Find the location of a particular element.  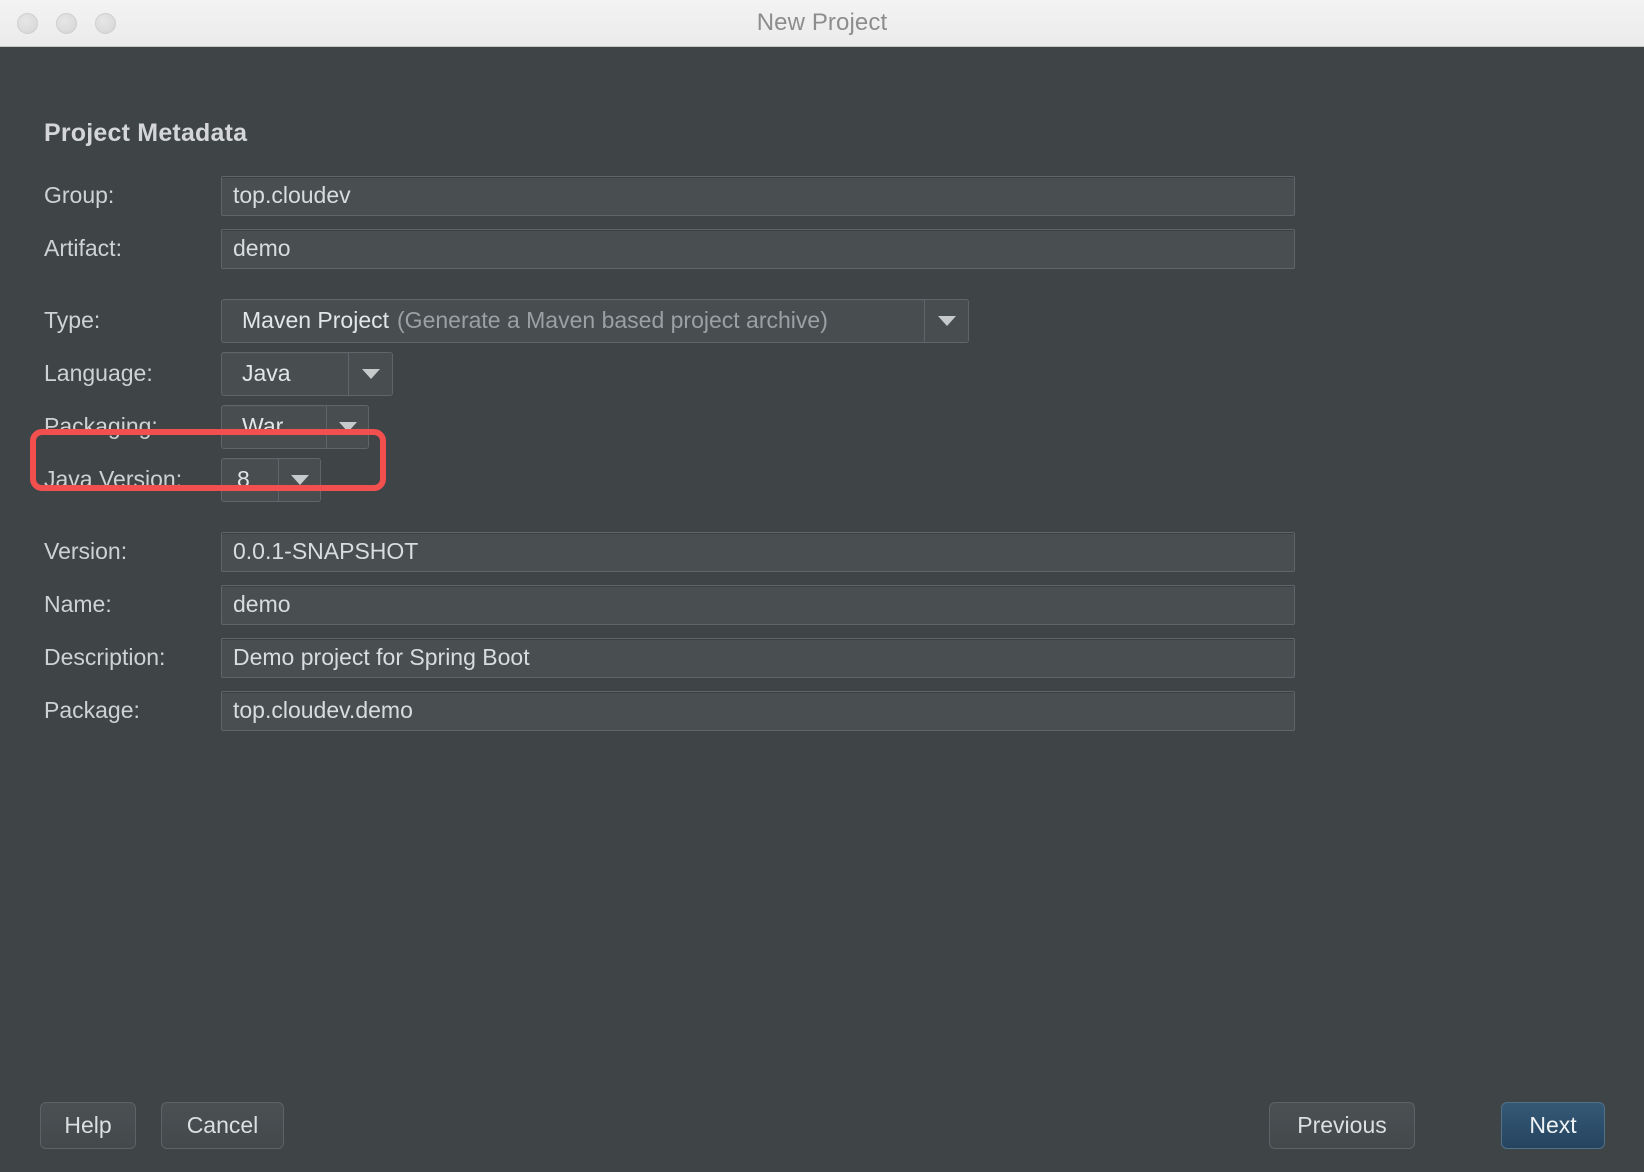

version-label: Version: is located at coordinates (86, 551).